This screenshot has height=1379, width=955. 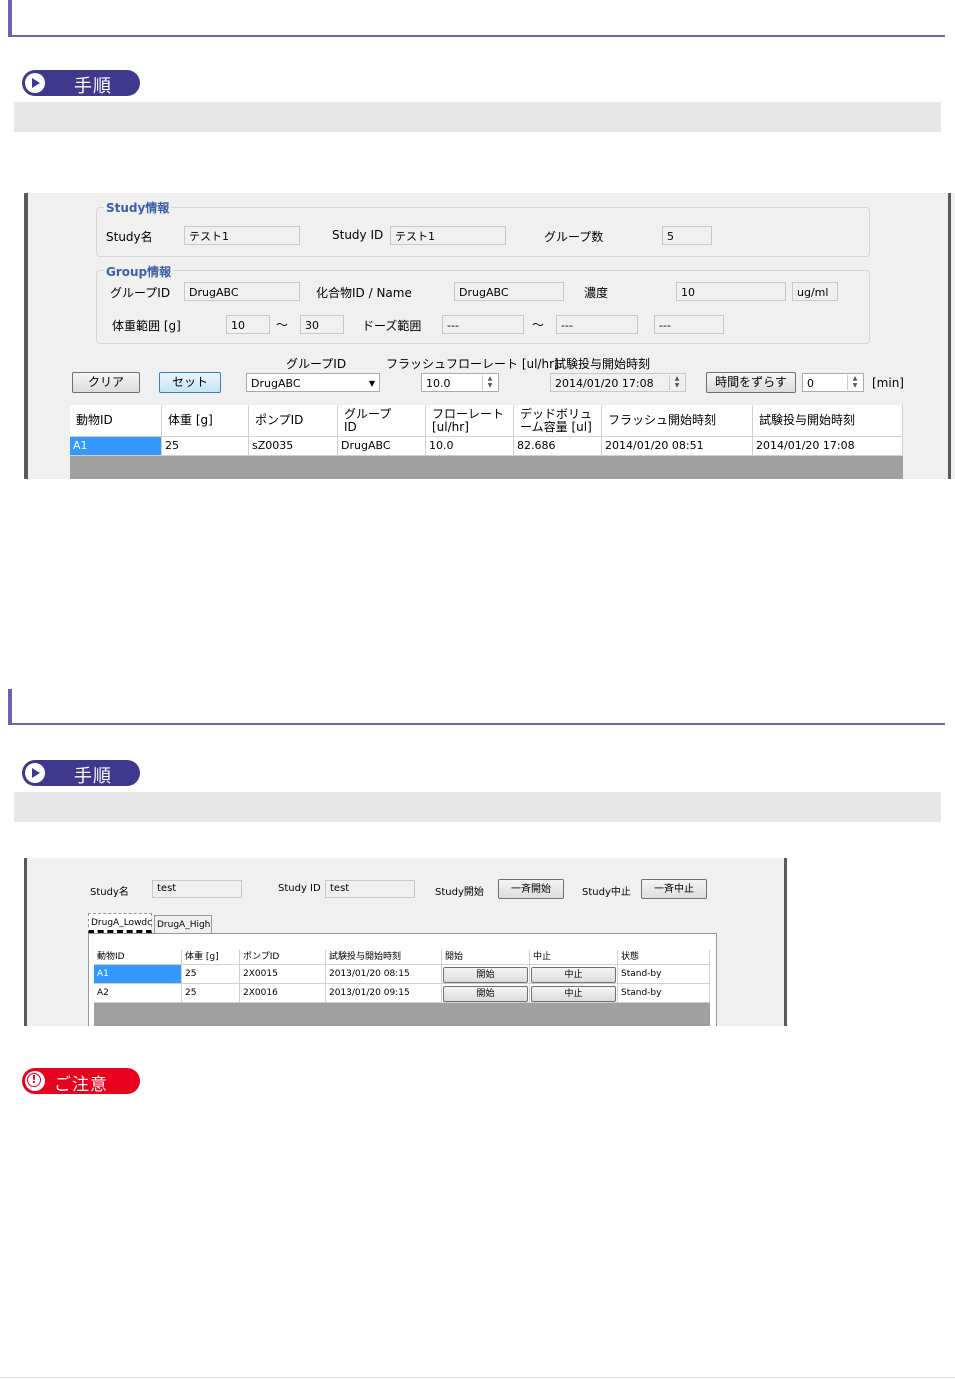 What do you see at coordinates (316, 364) in the screenshot?
I see `group-id-column-label: グループID` at bounding box center [316, 364].